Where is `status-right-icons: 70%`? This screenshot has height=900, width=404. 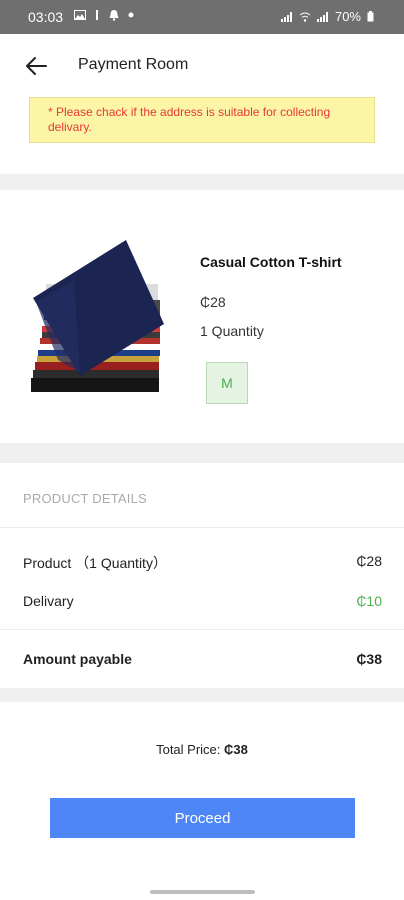 status-right-icons: 70% is located at coordinates (327, 16).